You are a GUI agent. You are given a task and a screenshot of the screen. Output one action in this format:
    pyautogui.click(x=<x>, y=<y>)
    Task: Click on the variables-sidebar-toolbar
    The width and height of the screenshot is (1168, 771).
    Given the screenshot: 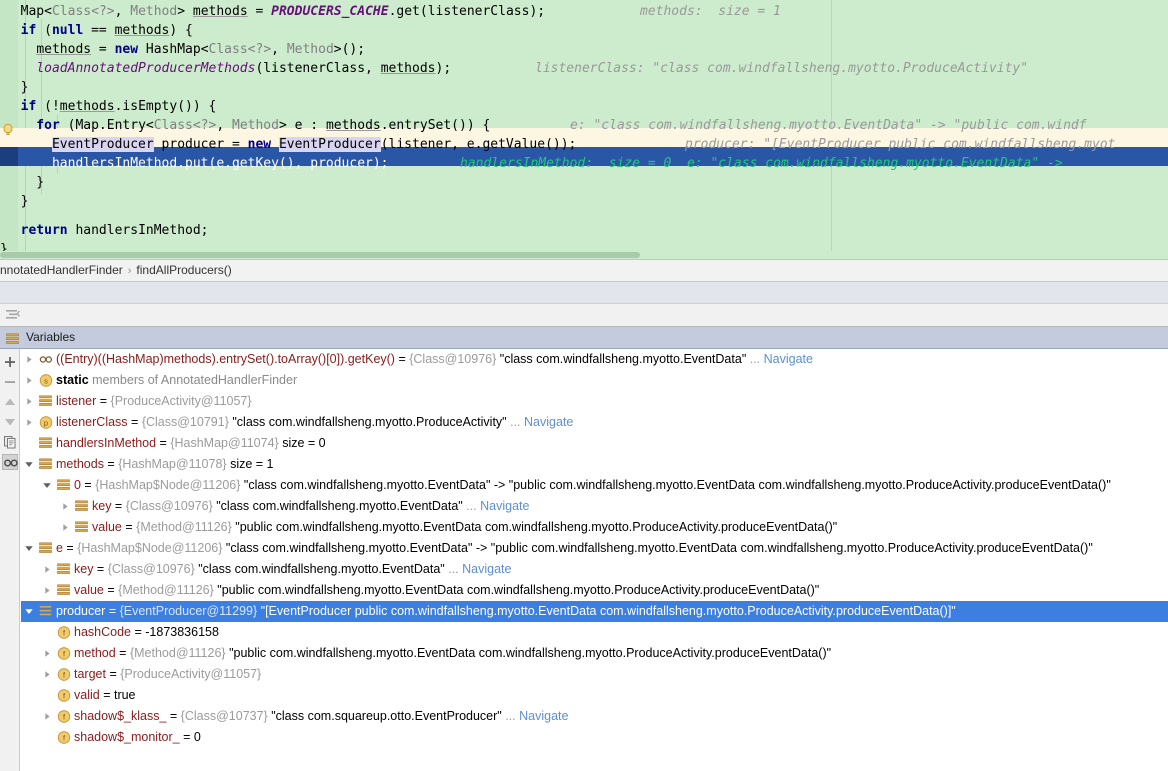 What is the action you would take?
    pyautogui.click(x=10, y=560)
    